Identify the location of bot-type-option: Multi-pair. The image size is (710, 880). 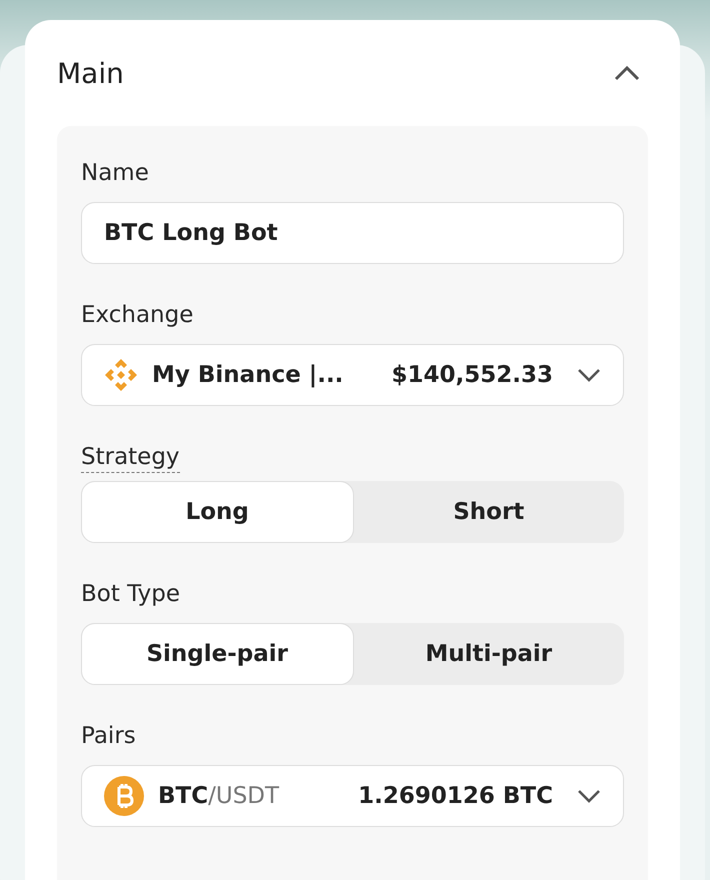
(489, 654).